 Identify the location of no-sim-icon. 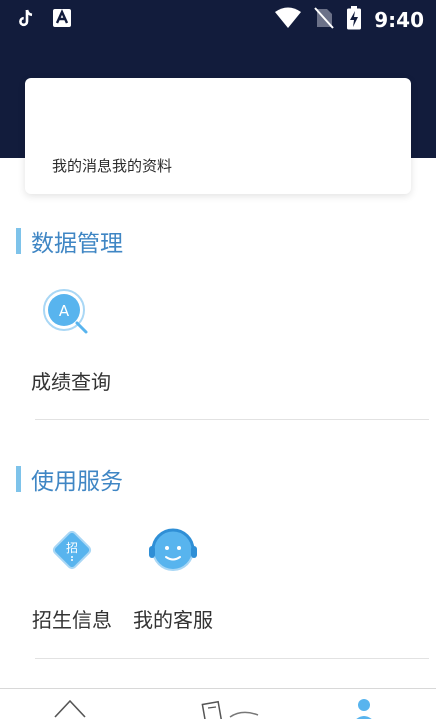
(324, 20).